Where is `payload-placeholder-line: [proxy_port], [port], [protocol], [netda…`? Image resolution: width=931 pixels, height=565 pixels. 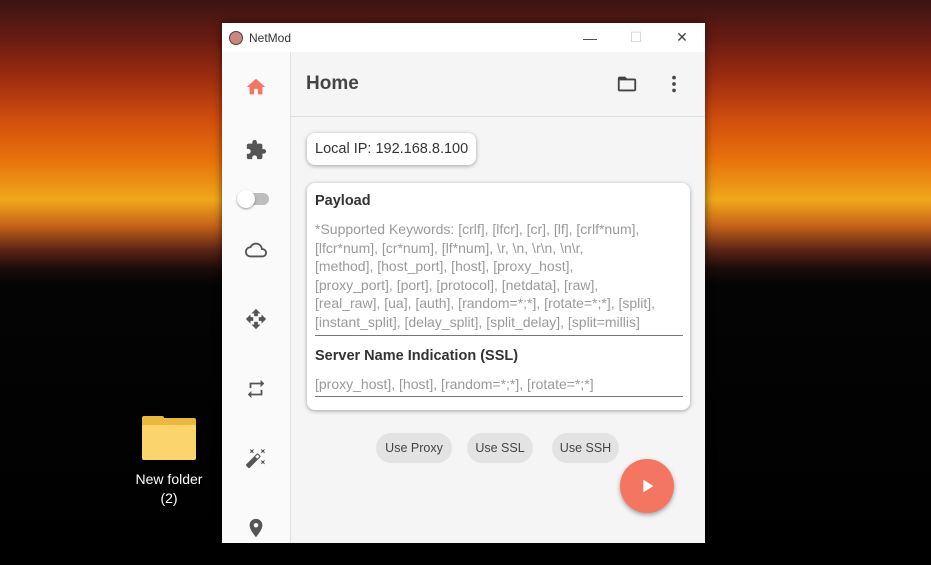
payload-placeholder-line: [proxy_port], [port], [protocol], [netda… is located at coordinates (457, 284).